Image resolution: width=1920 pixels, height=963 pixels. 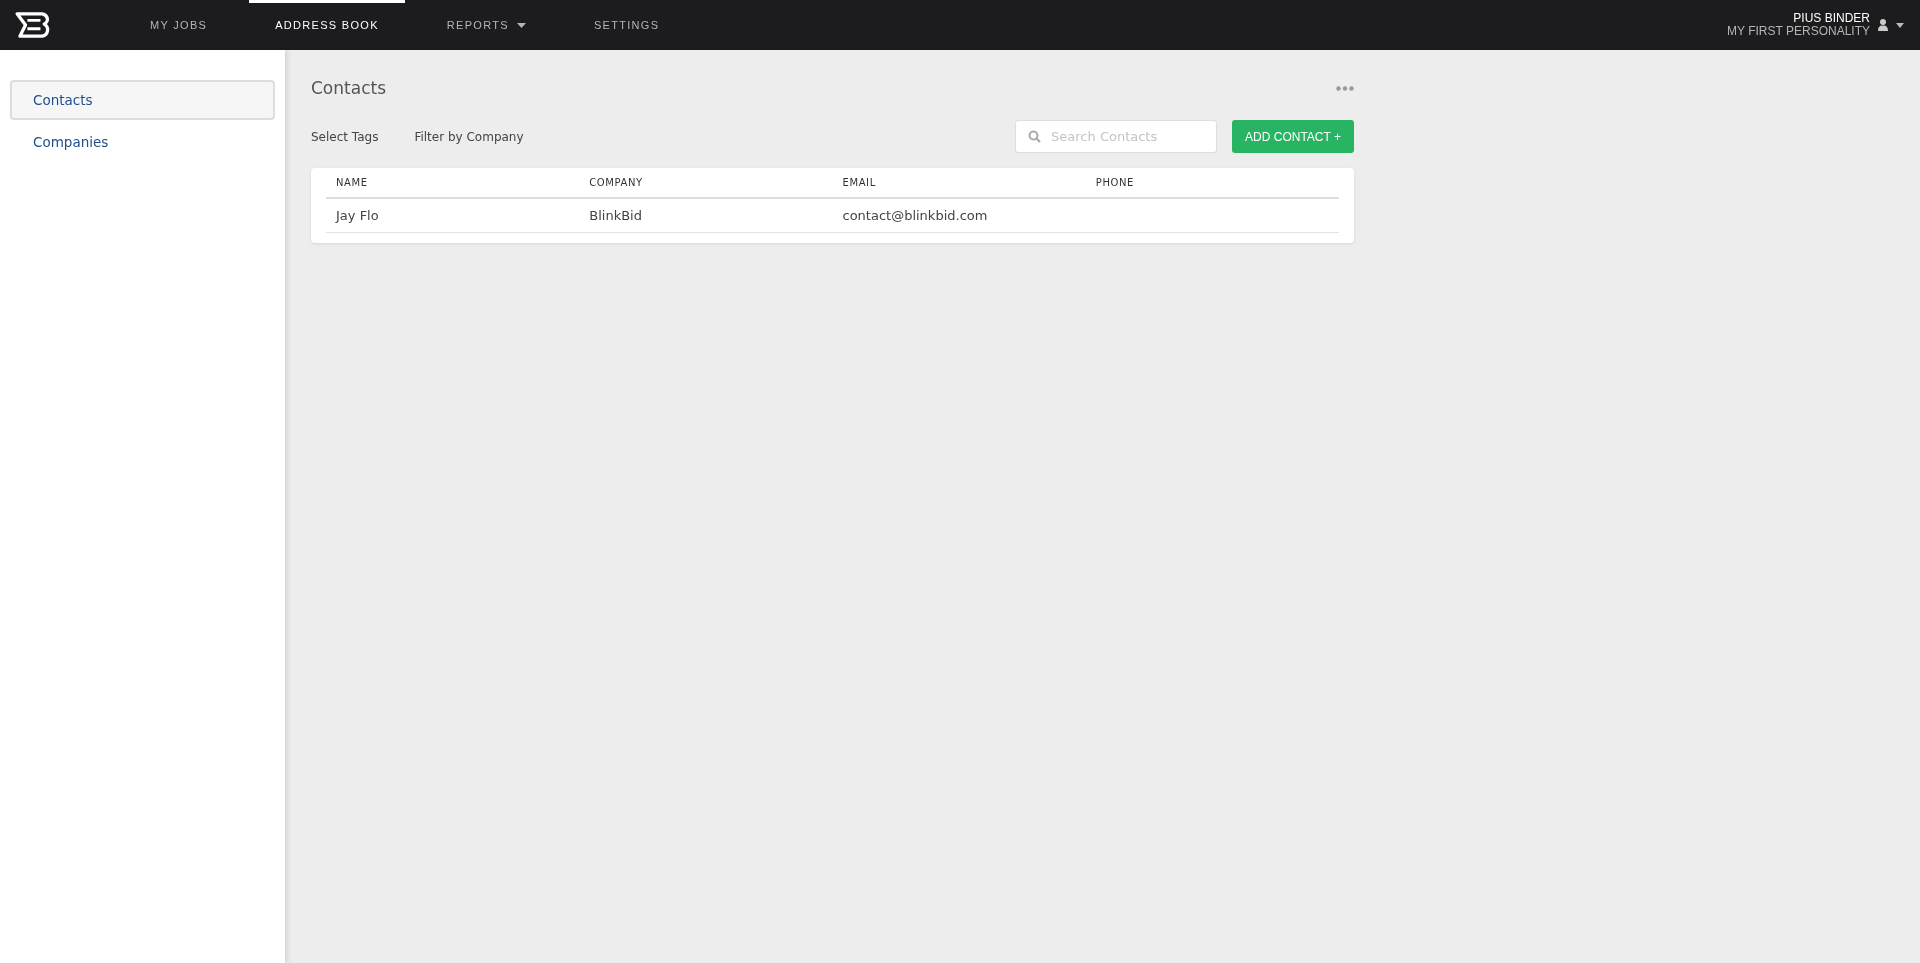 What do you see at coordinates (1831, 18) in the screenshot?
I see `user-name: PIUS BINDER` at bounding box center [1831, 18].